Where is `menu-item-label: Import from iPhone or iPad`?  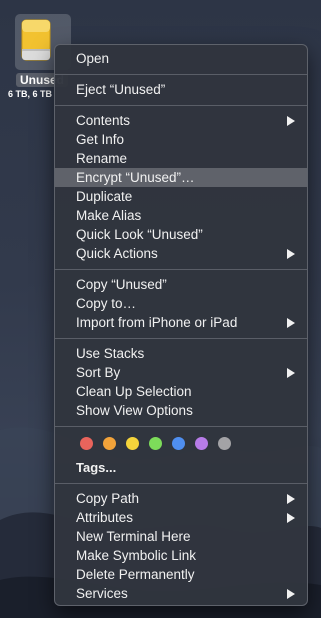
menu-item-label: Import from iPhone or iPad is located at coordinates (157, 322).